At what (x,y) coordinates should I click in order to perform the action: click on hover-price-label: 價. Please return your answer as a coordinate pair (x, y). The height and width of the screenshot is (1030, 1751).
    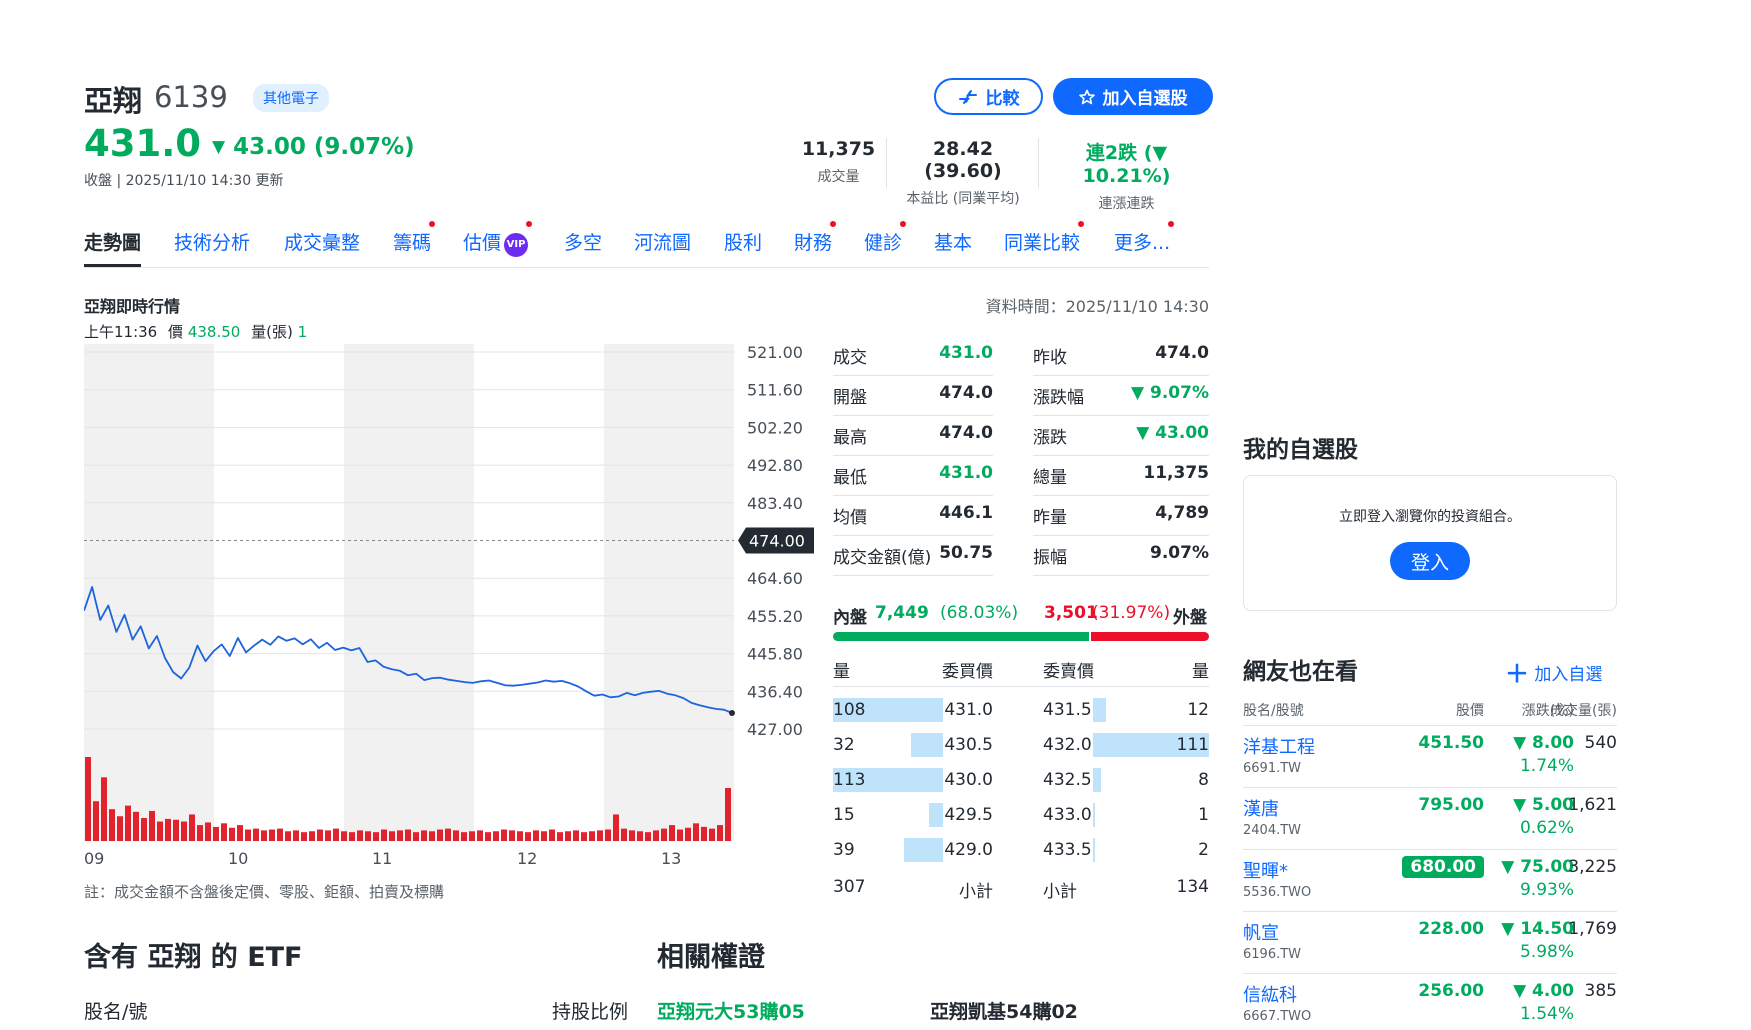
    Looking at the image, I should click on (176, 332).